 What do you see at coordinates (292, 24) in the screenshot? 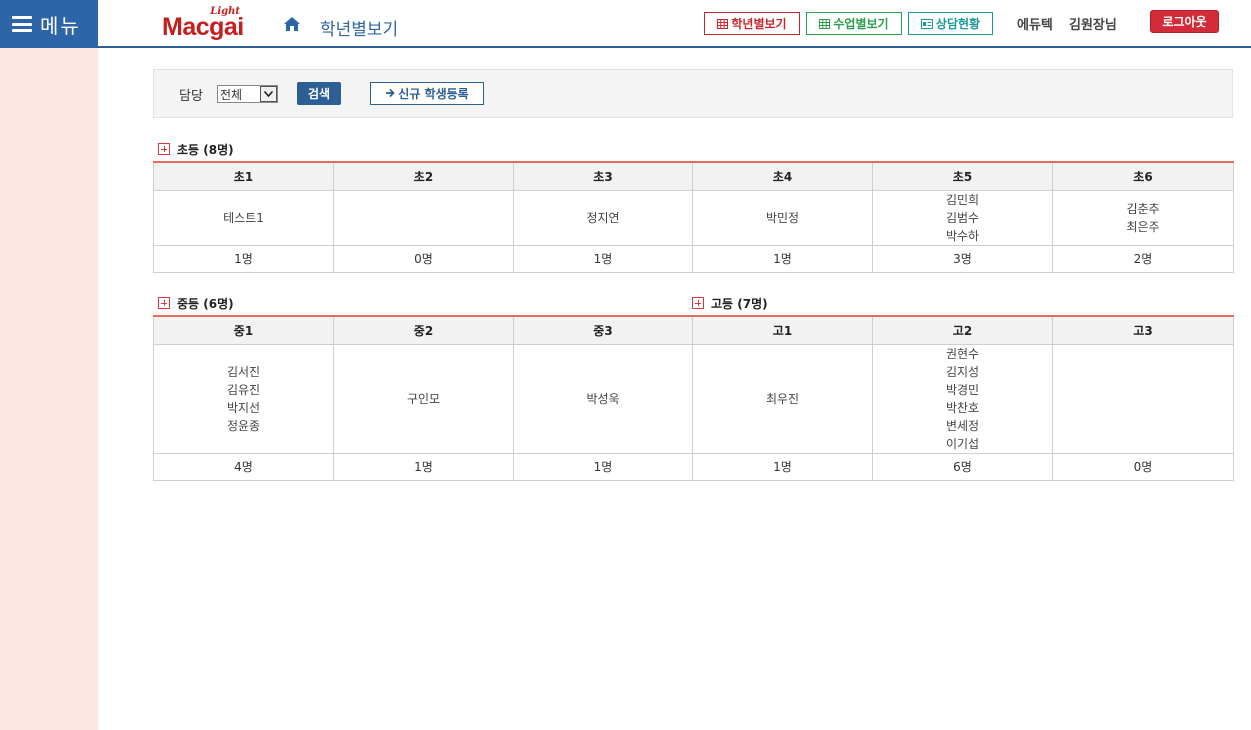
I see `home-icon` at bounding box center [292, 24].